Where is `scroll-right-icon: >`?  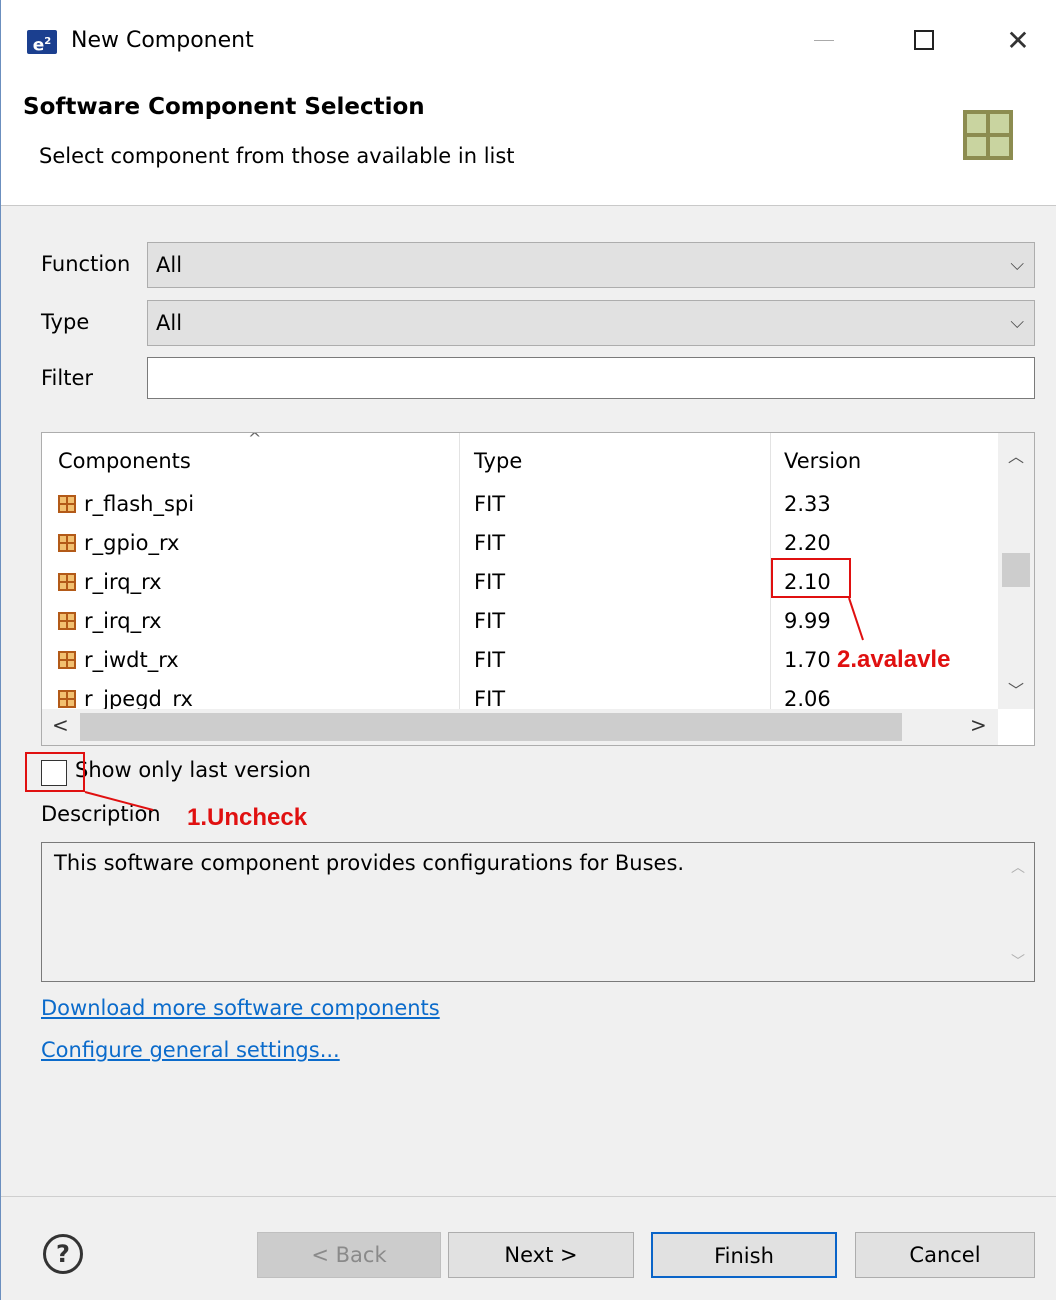 scroll-right-icon: > is located at coordinates (978, 725).